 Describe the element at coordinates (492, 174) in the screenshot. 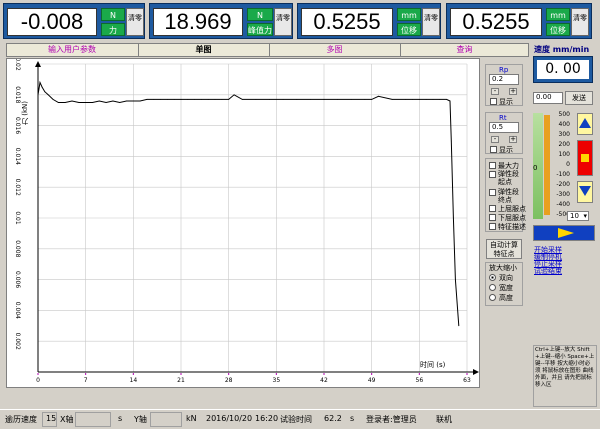

I see `elastic-start-checkbox` at that location.